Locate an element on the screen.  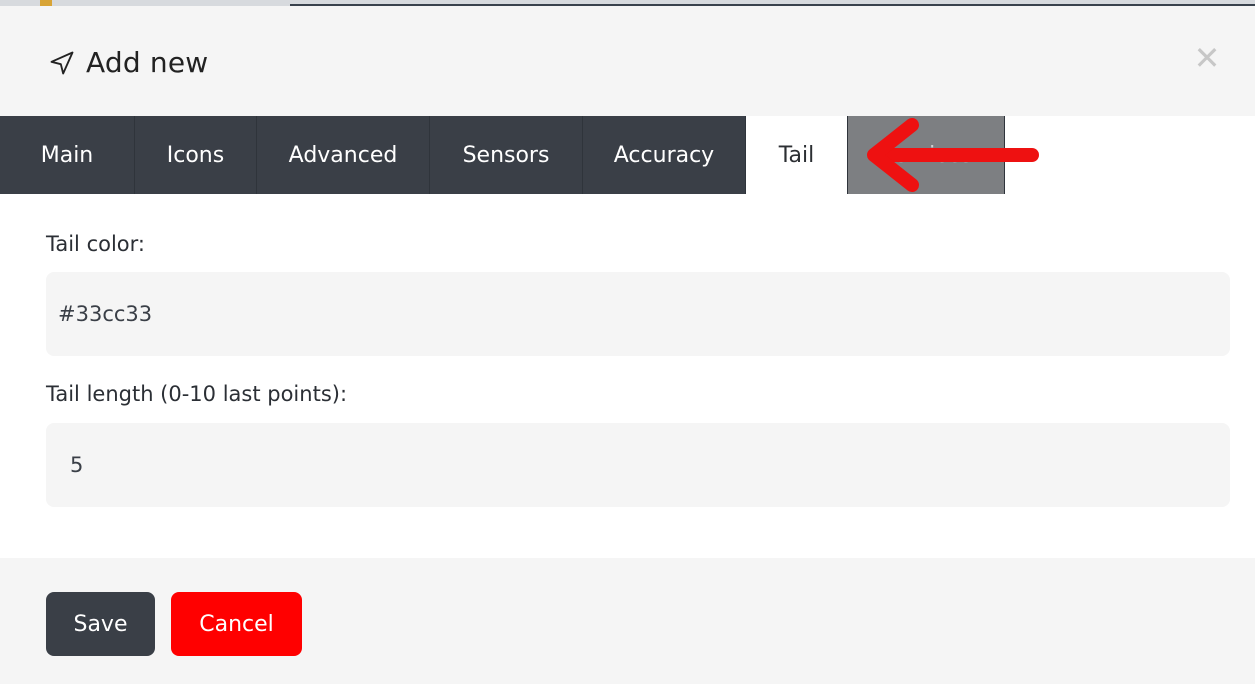
tab-advanced: Advanced is located at coordinates (343, 155).